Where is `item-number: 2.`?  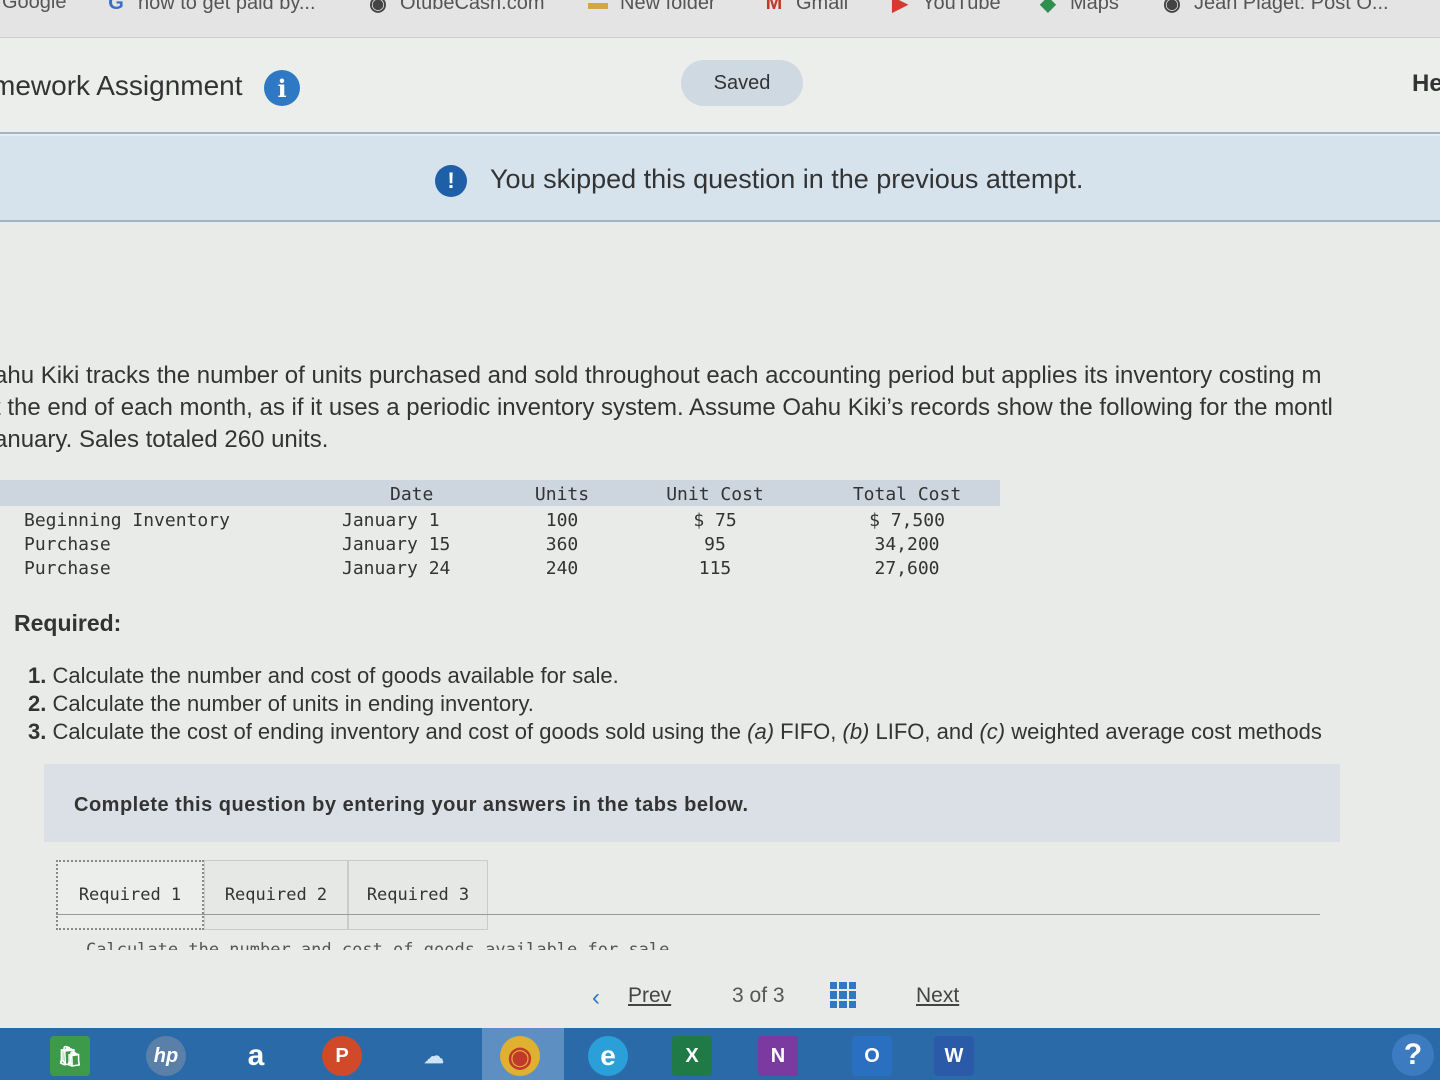 item-number: 2. is located at coordinates (37, 703).